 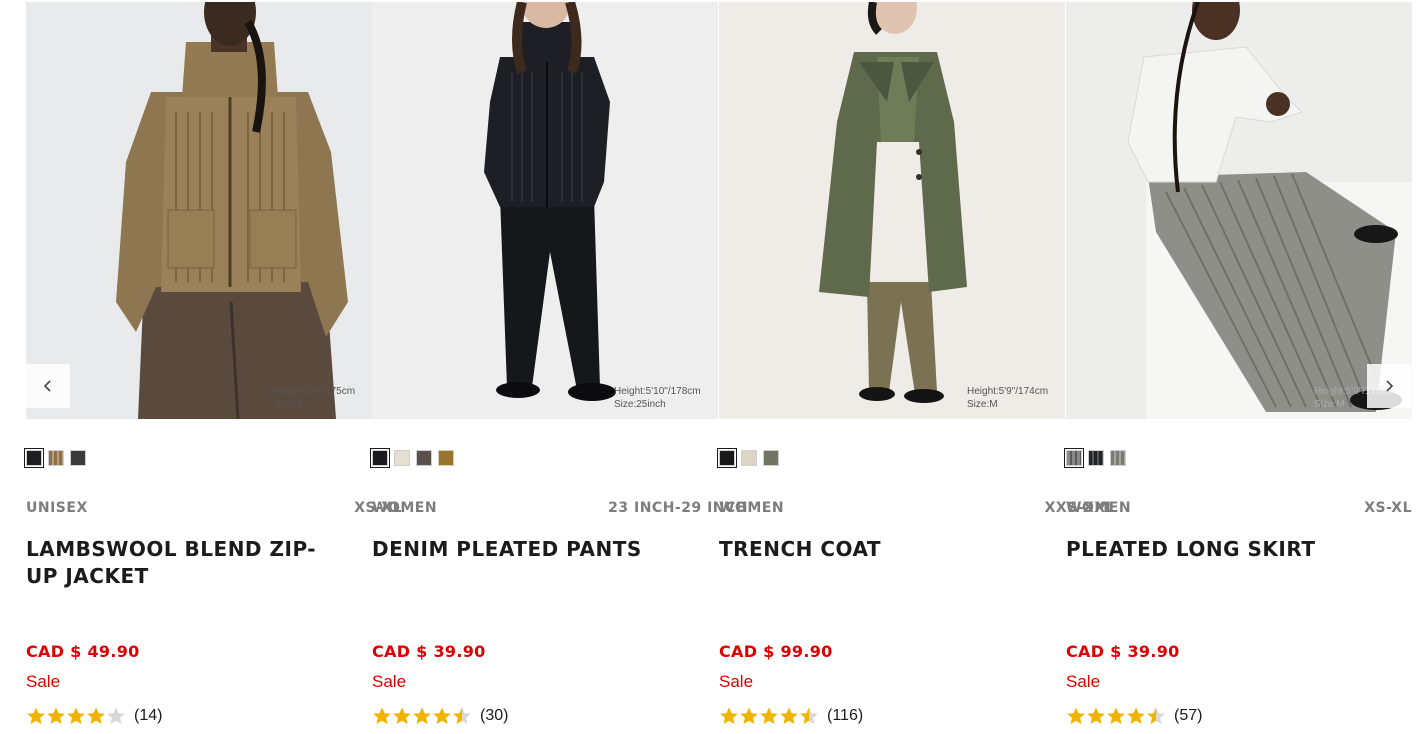 I want to click on svg-text: Size:S, so click(x=288, y=404).